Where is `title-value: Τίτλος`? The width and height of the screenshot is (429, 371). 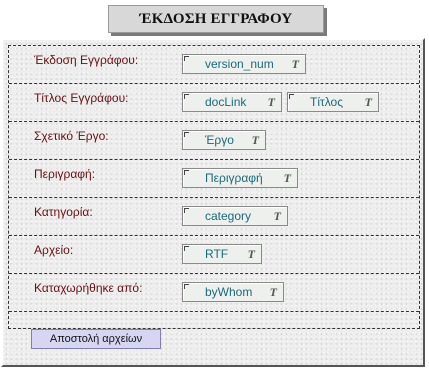
title-value: Τίτλος is located at coordinates (327, 102).